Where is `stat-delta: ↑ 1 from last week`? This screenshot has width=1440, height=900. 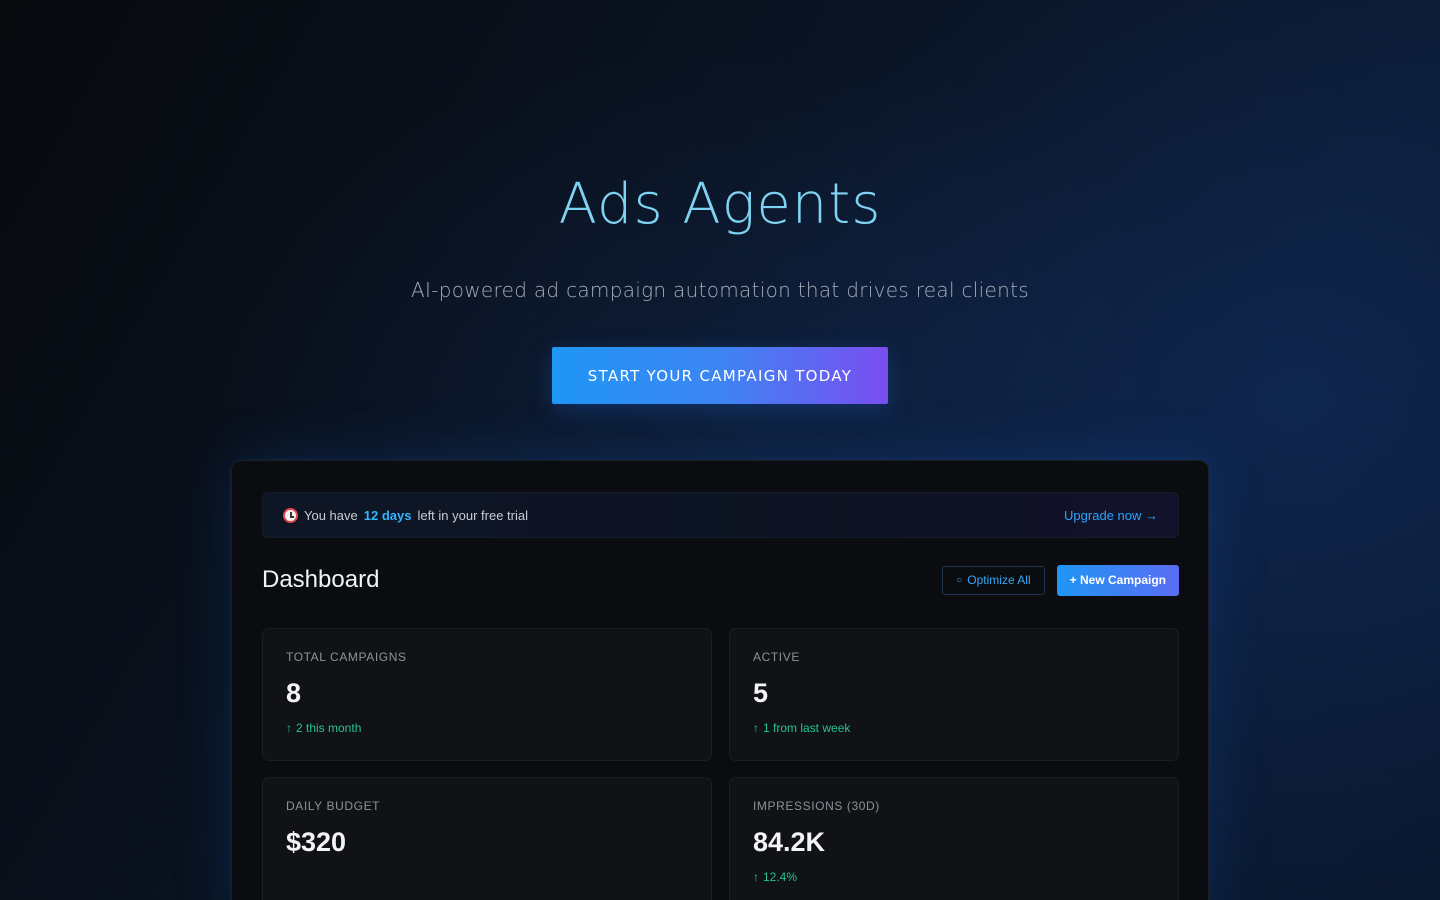
stat-delta: ↑ 1 from last week is located at coordinates (954, 728).